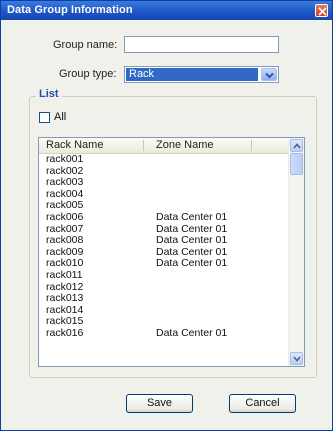 The width and height of the screenshot is (333, 431). Describe the element at coordinates (88, 74) in the screenshot. I see `group-type-label: Group type:` at that location.